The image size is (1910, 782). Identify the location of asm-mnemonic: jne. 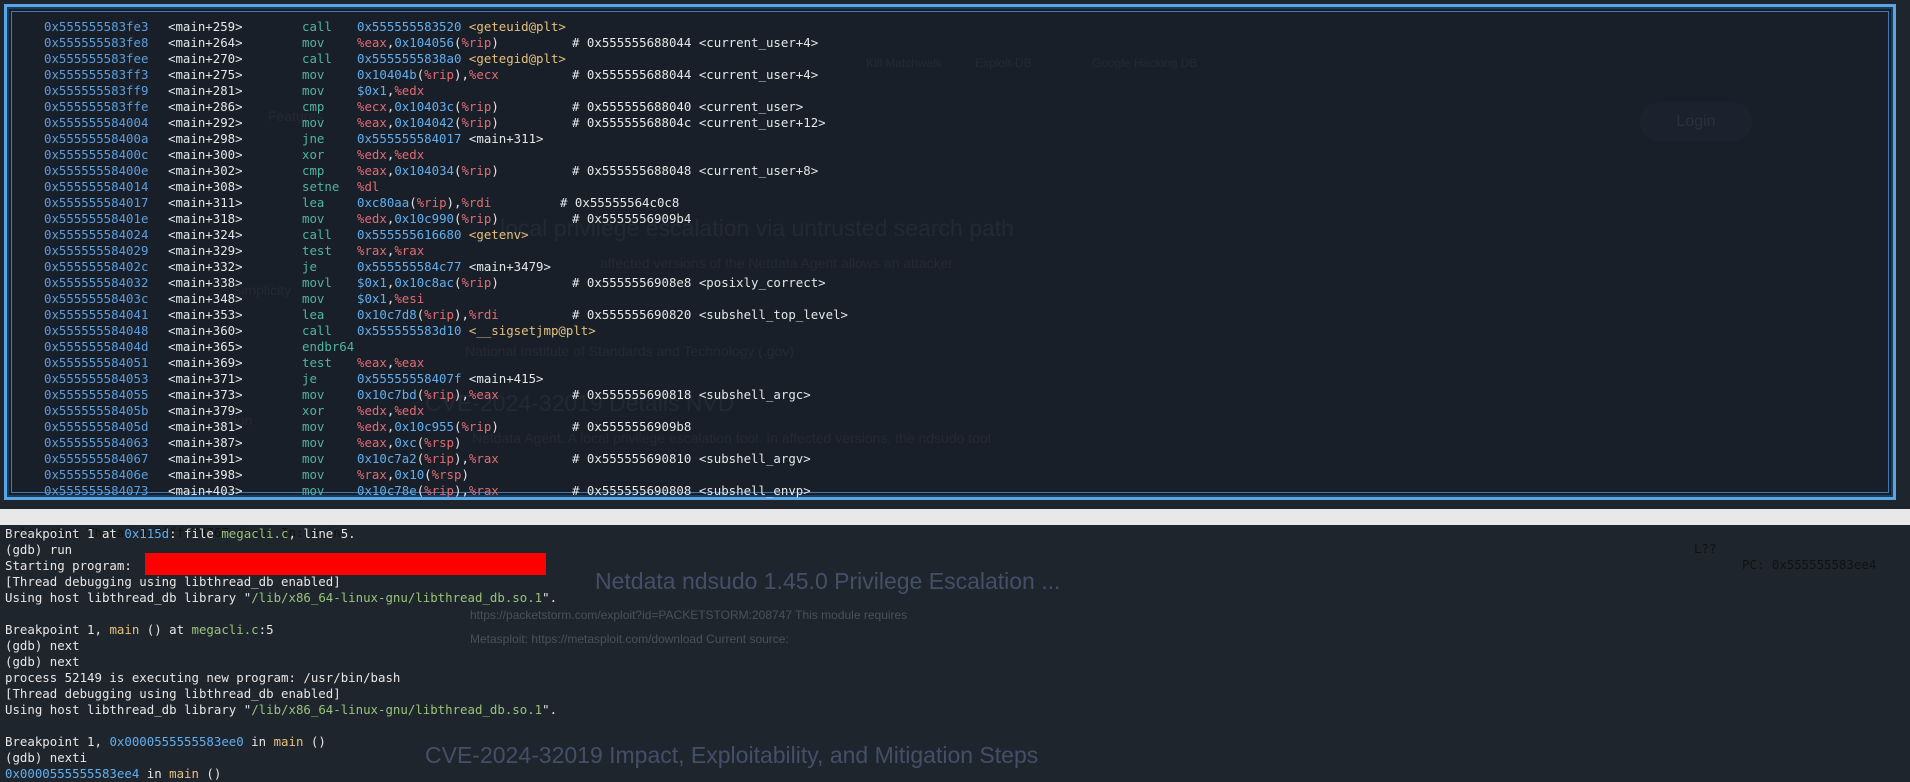
(313, 138).